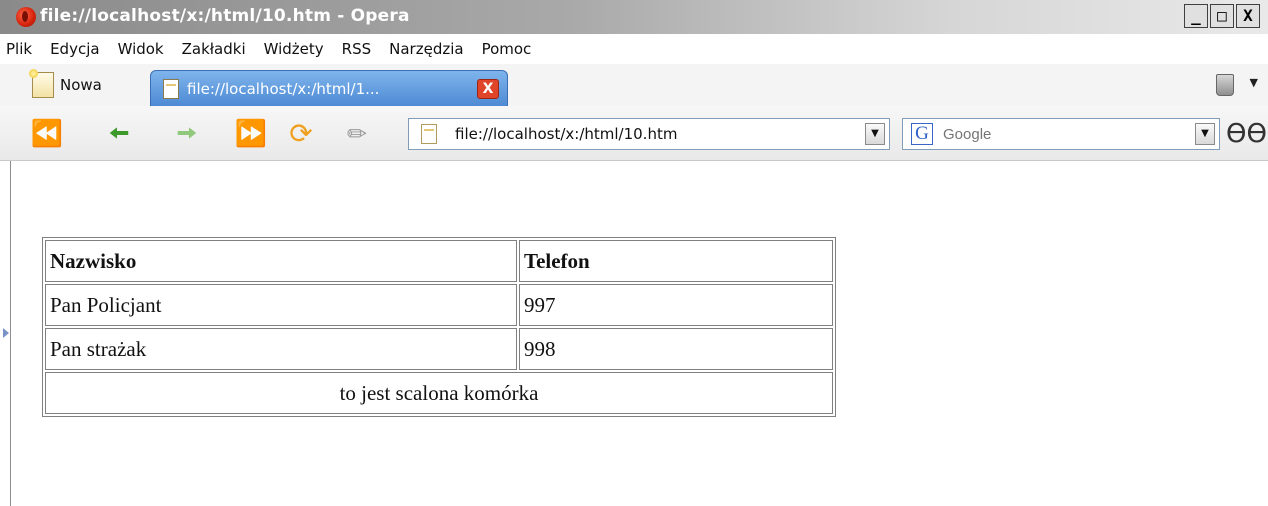 The width and height of the screenshot is (1268, 506). I want to click on address-text: file://localhost/x:/html/10.htm, so click(566, 134).